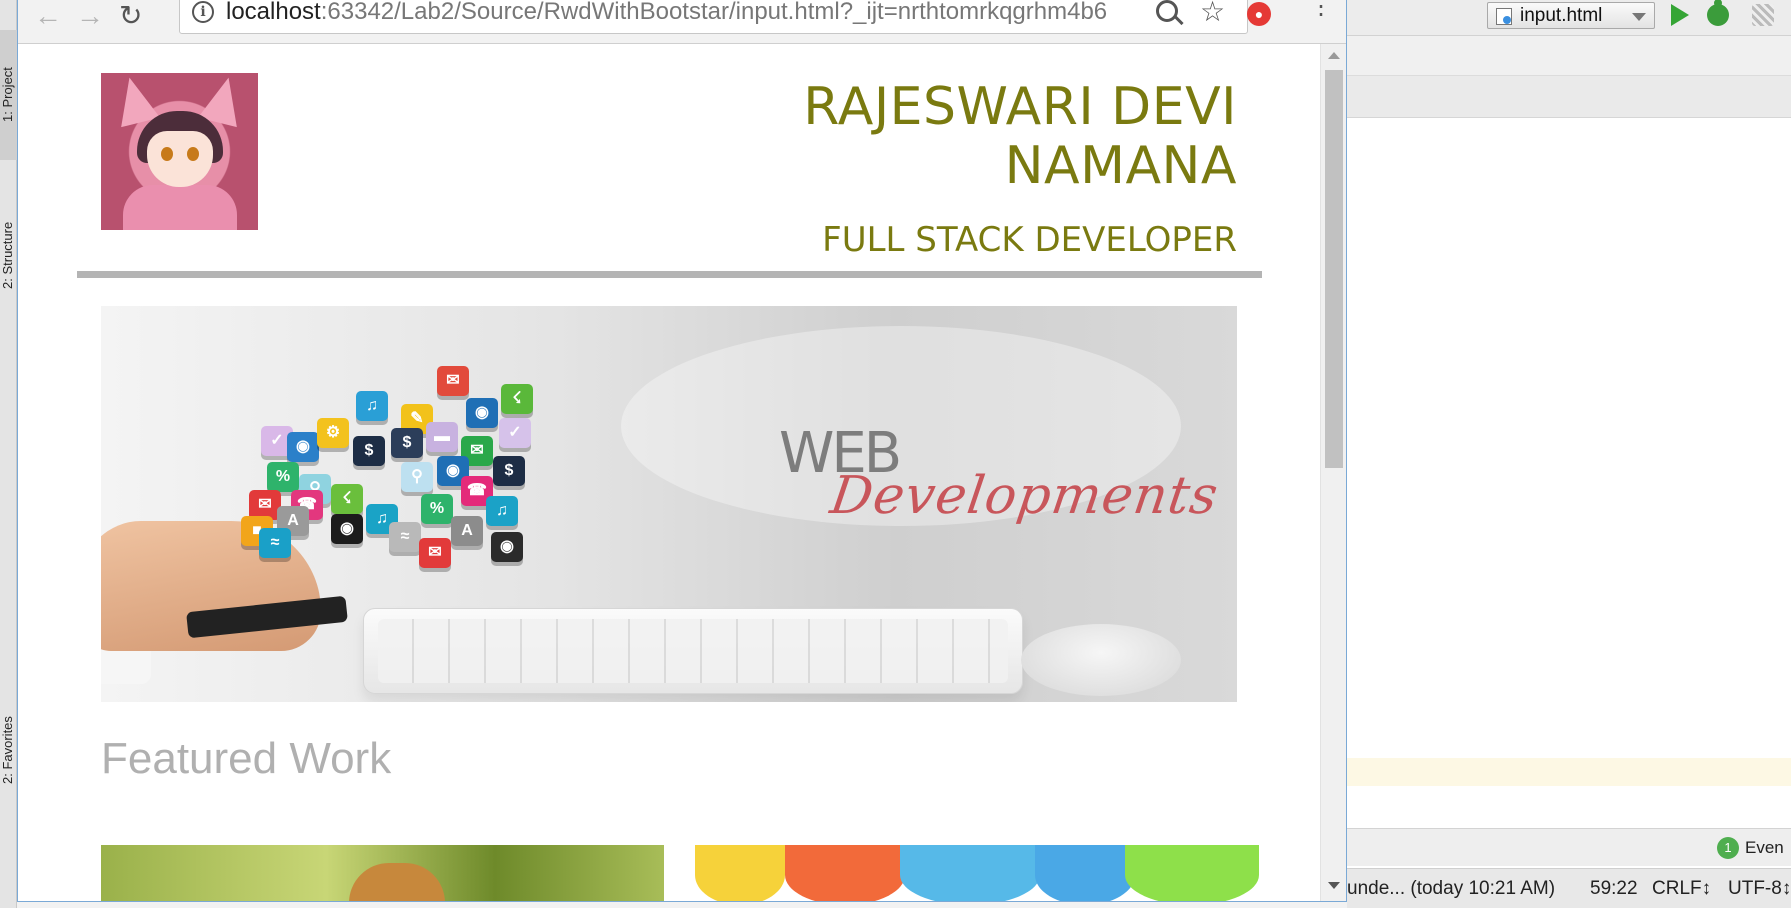 The image size is (1791, 908). Describe the element at coordinates (1101, 660) in the screenshot. I see `banner-mouse` at that location.